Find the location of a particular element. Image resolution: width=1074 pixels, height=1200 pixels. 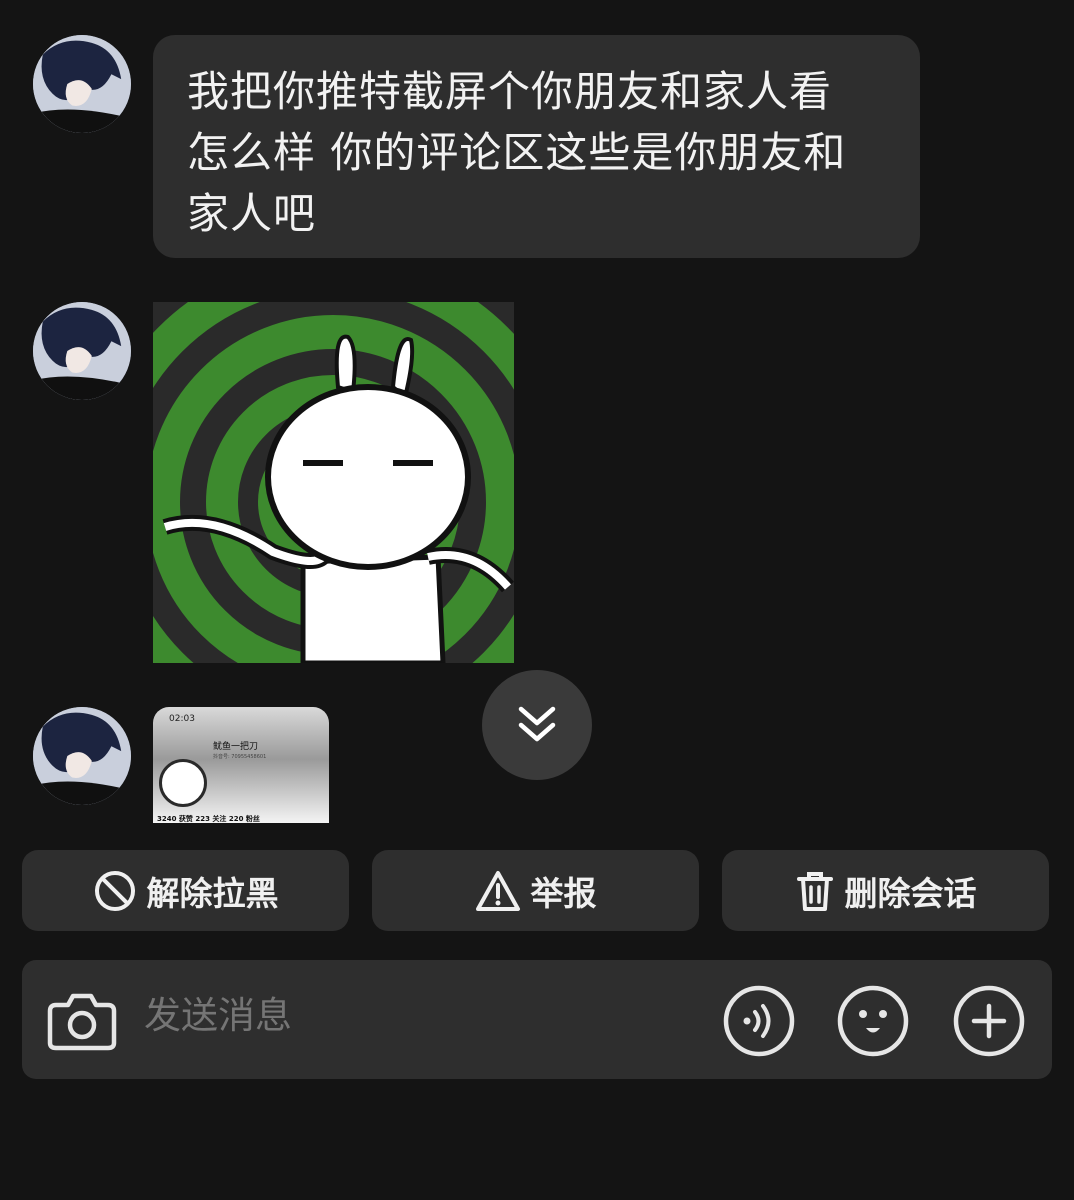

screenshot-profile-avatar is located at coordinates (183, 783).